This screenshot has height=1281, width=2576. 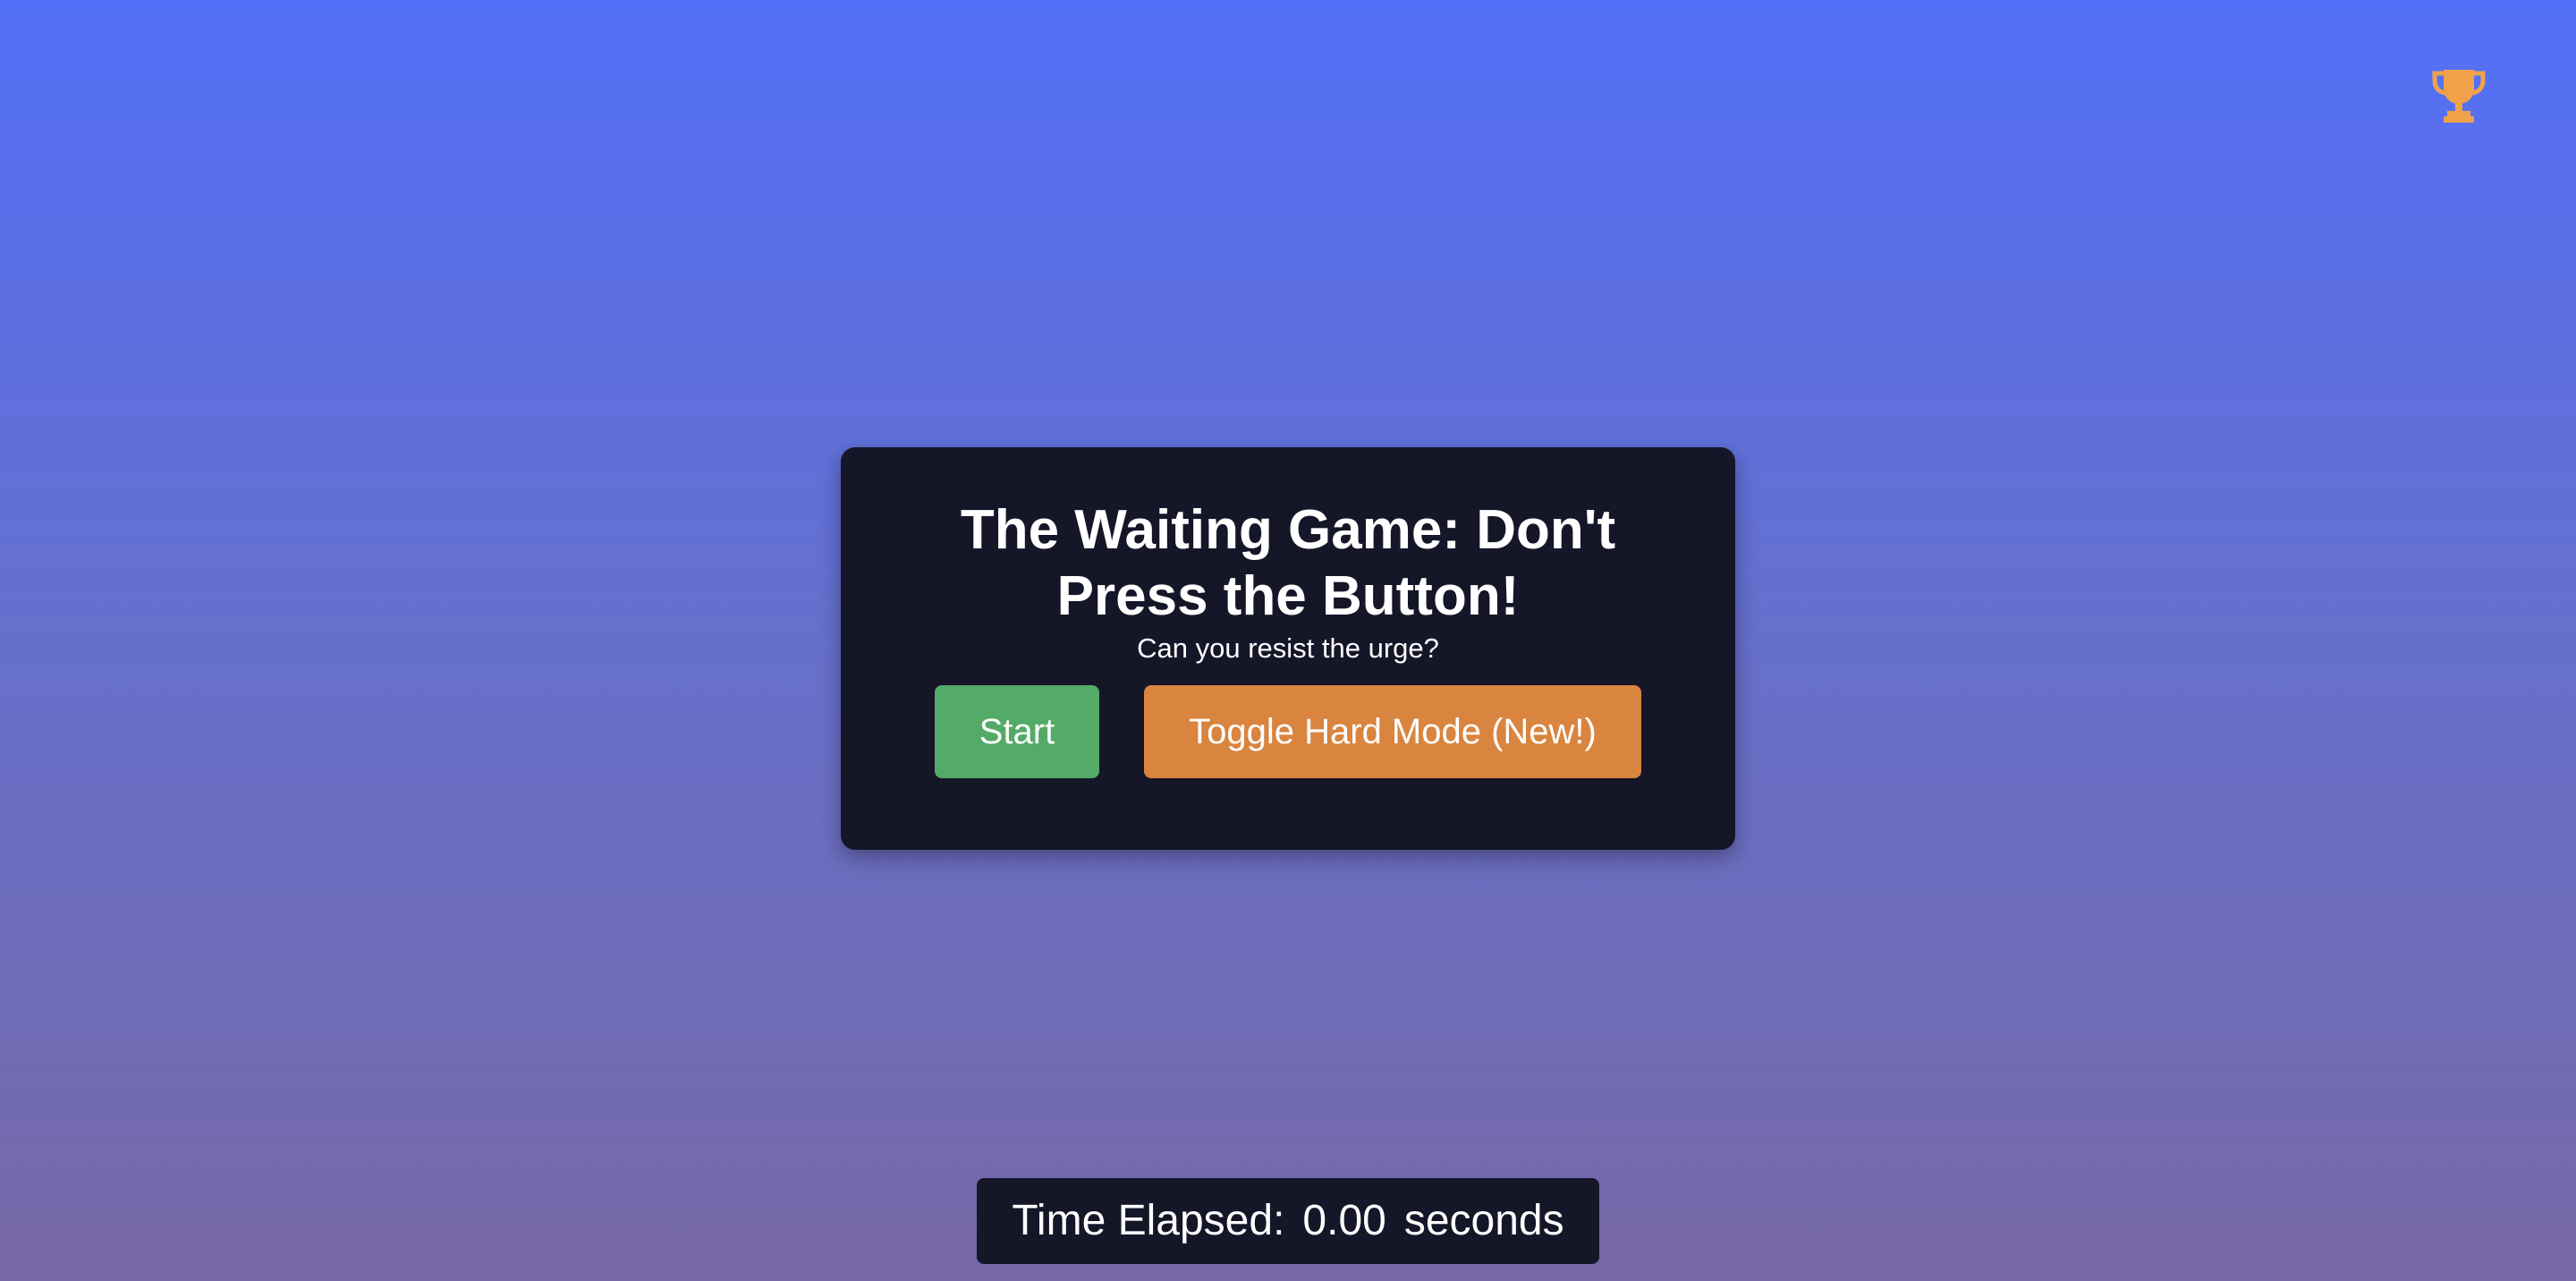 I want to click on game-title-line-2: Press the Button!, so click(x=1288, y=596).